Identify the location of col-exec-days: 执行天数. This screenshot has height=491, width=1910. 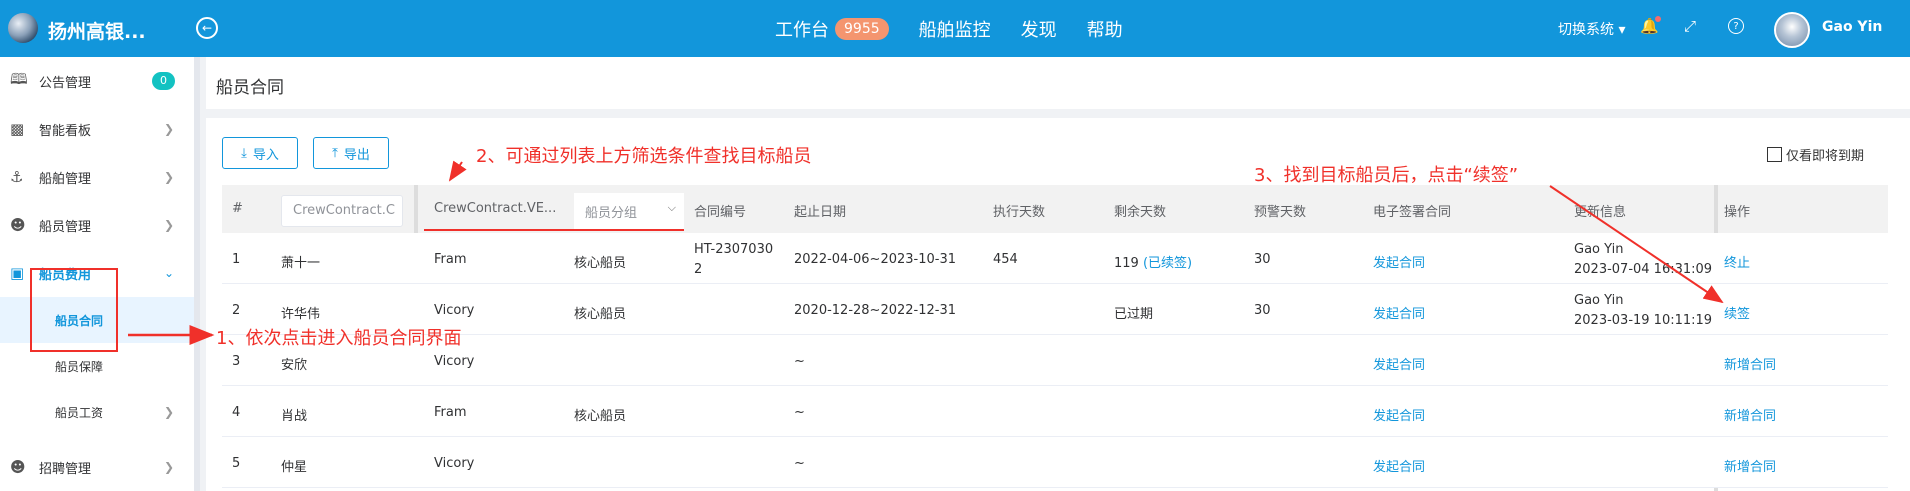
(1019, 212).